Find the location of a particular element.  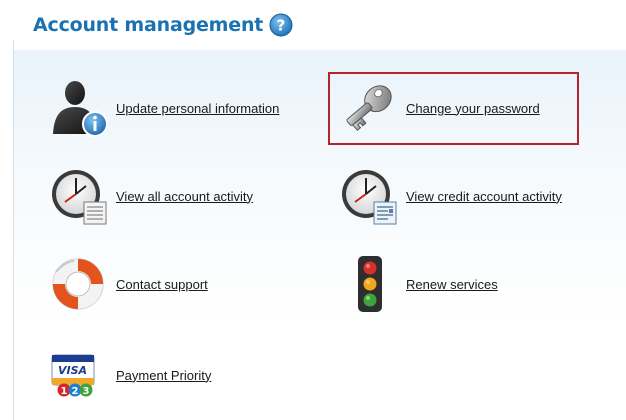

renew-services-link: Renew services is located at coordinates (452, 284).